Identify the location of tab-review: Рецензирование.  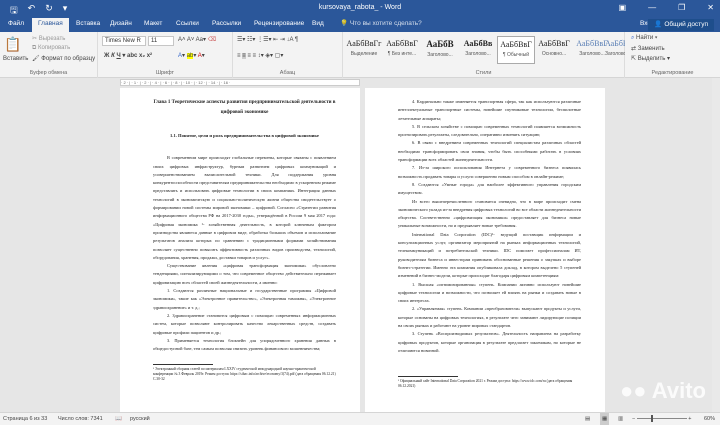
(279, 25).